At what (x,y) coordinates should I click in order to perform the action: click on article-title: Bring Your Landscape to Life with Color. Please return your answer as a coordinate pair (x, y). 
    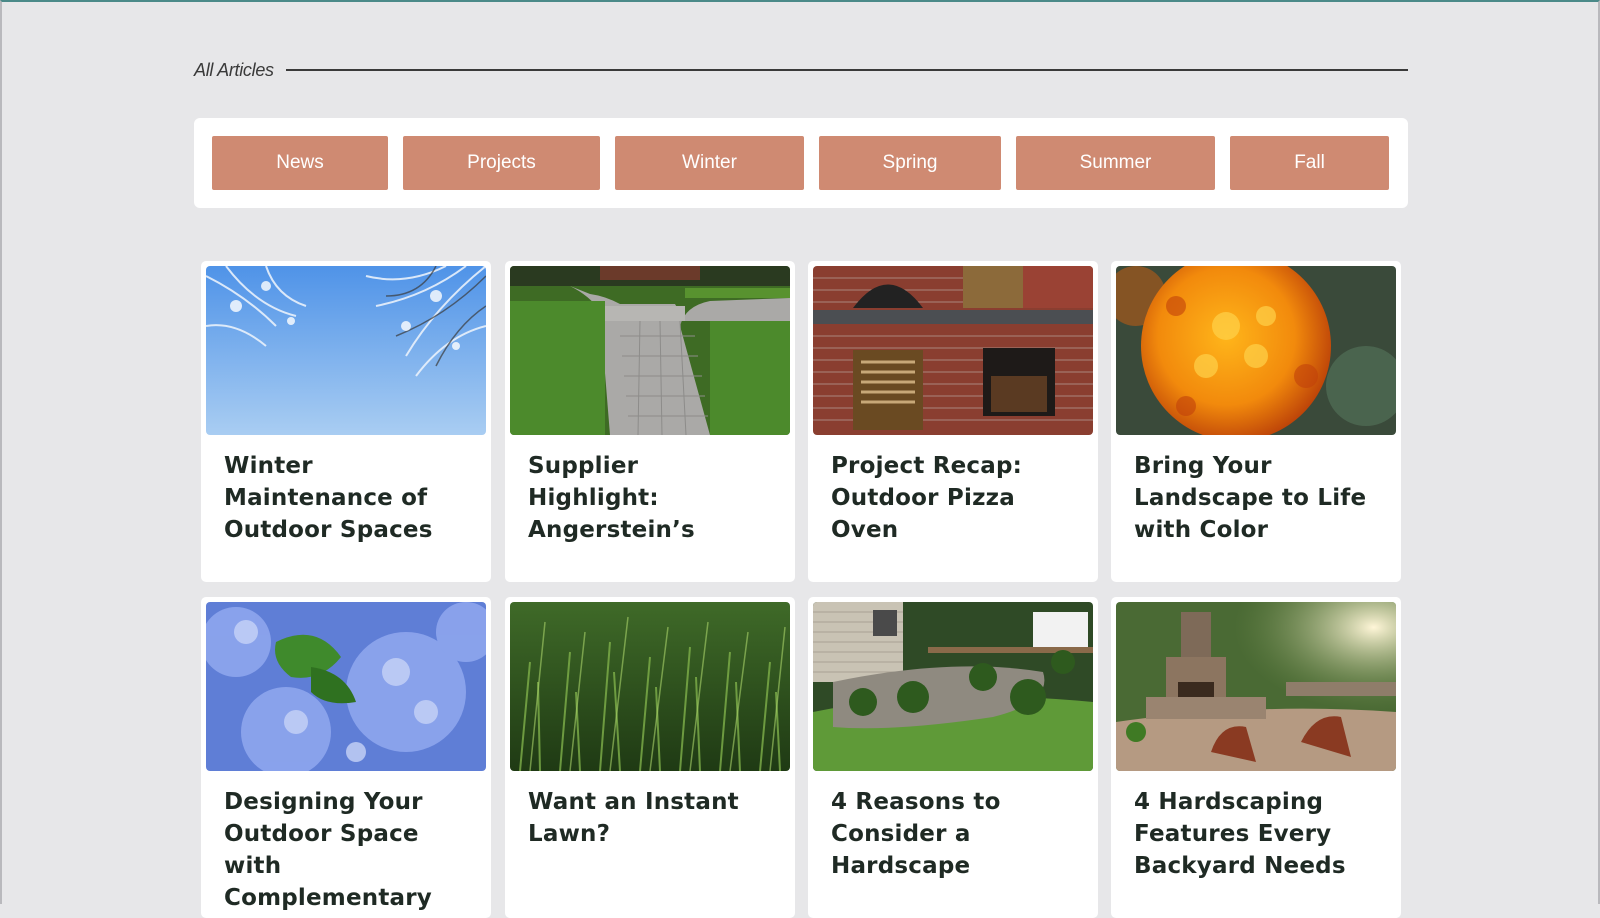
    Looking at the image, I should click on (1257, 498).